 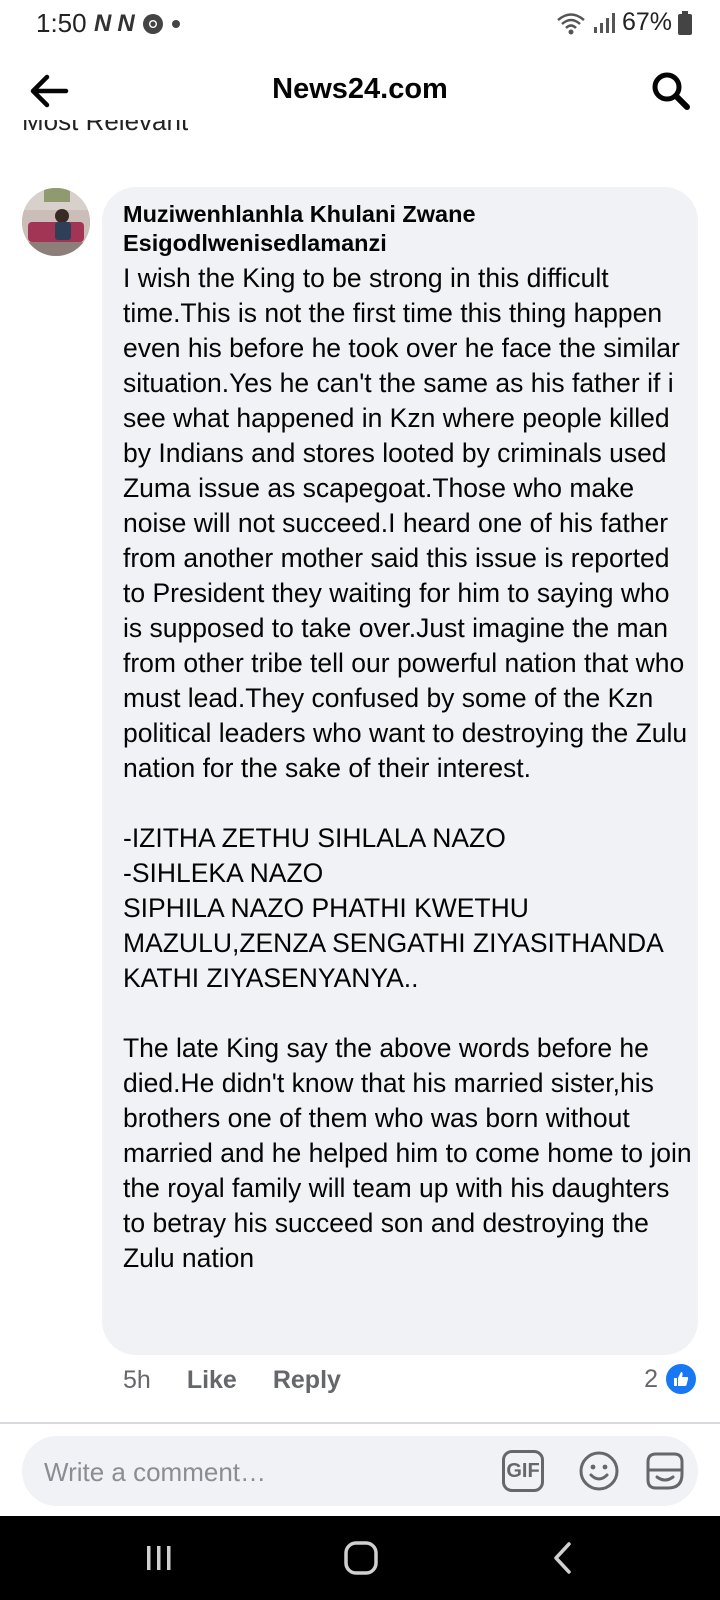 What do you see at coordinates (360, 23) in the screenshot?
I see `status-bar: 1:50 N N 67%` at bounding box center [360, 23].